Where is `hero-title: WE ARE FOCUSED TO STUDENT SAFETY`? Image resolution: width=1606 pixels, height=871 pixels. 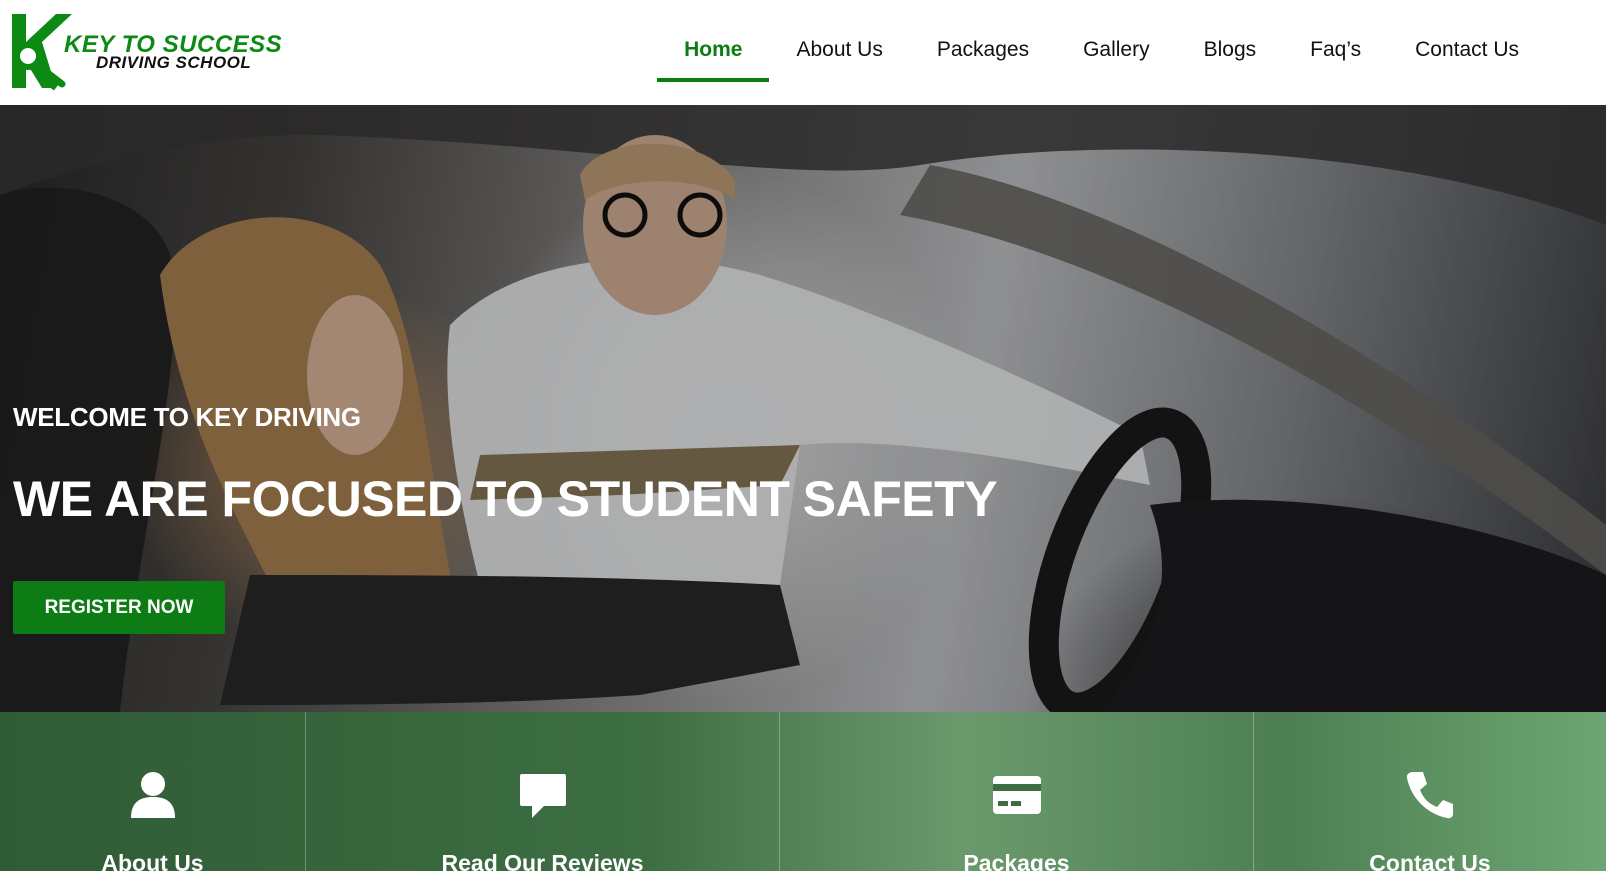
hero-title: WE ARE FOCUSED TO STUDENT SAFETY is located at coordinates (505, 499).